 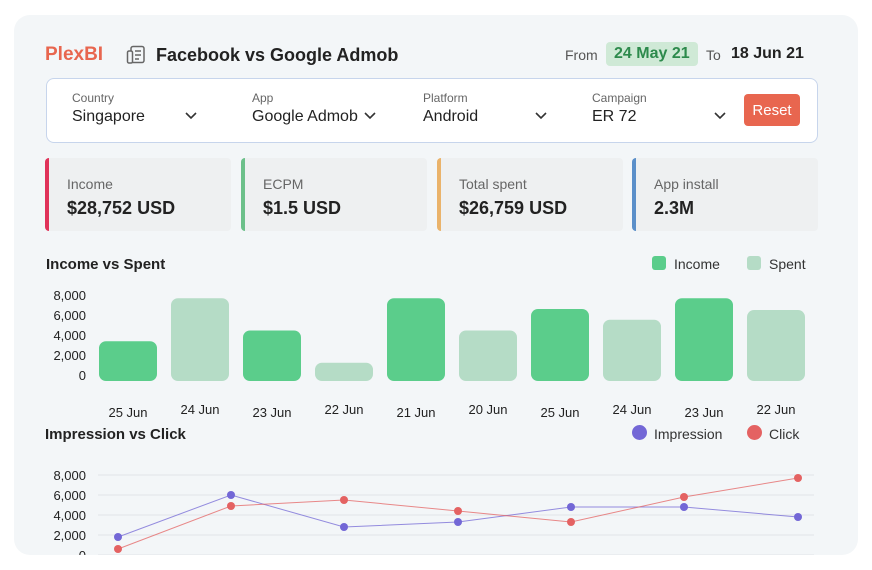 What do you see at coordinates (619, 117) in the screenshot?
I see `campaign-filter-value: ER 72` at bounding box center [619, 117].